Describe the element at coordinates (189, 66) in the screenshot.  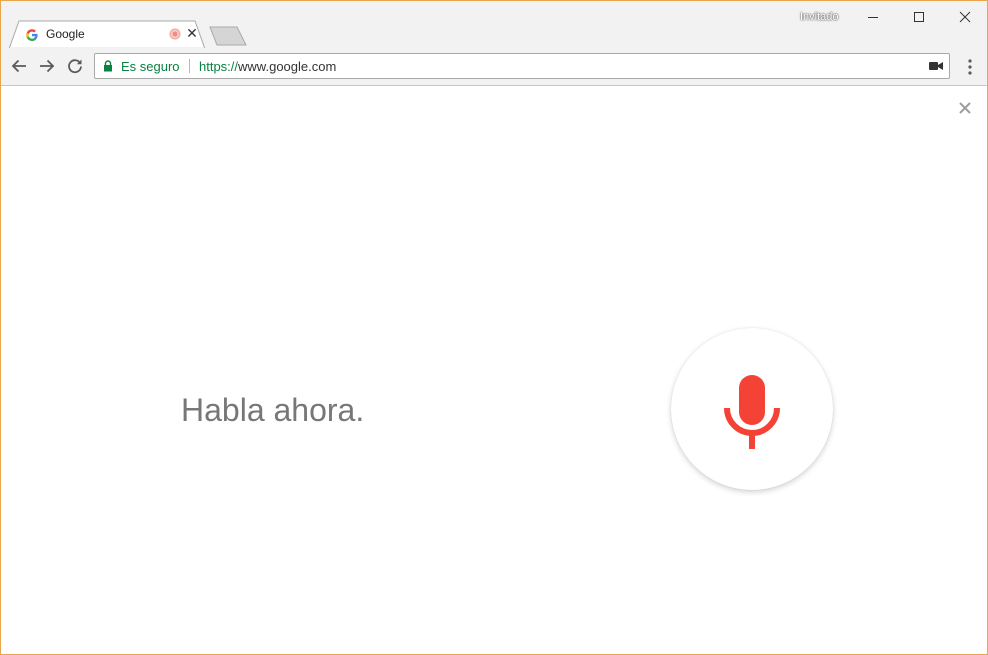
I see `omnibox-divider` at that location.